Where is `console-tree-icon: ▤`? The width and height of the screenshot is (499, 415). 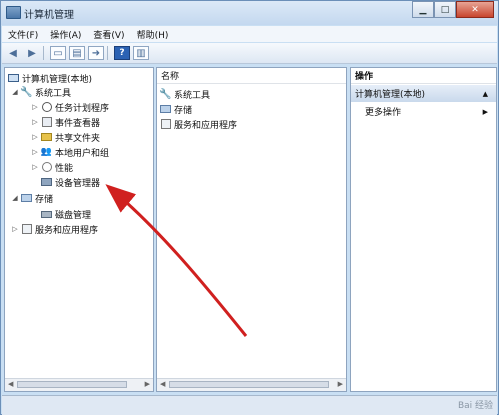 console-tree-icon: ▤ is located at coordinates (77, 53).